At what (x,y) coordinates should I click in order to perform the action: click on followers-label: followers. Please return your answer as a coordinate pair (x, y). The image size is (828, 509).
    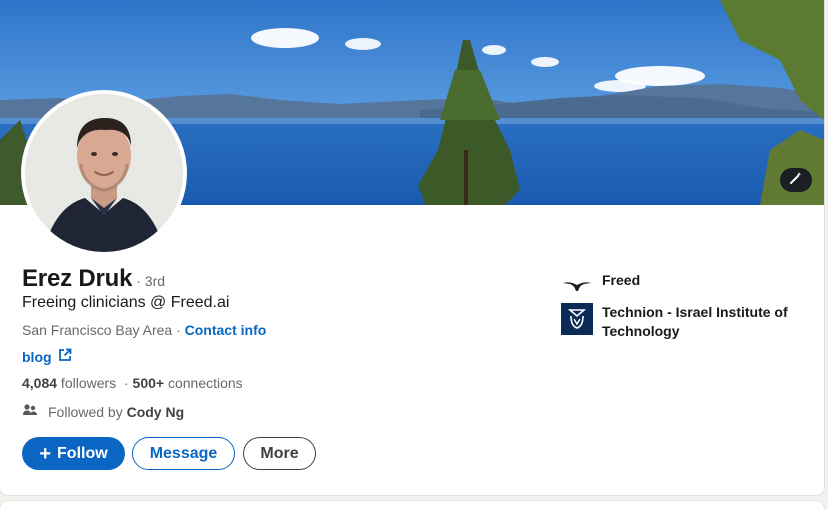
    Looking at the image, I should click on (87, 383).